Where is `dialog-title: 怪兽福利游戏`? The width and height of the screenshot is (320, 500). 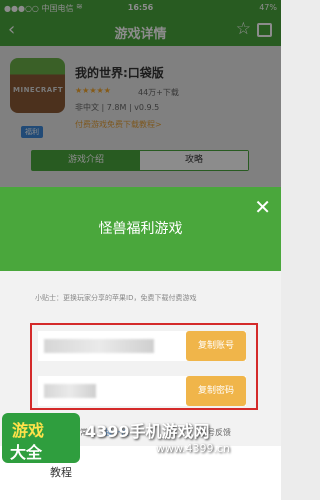 dialog-title: 怪兽福利游戏 is located at coordinates (140, 229).